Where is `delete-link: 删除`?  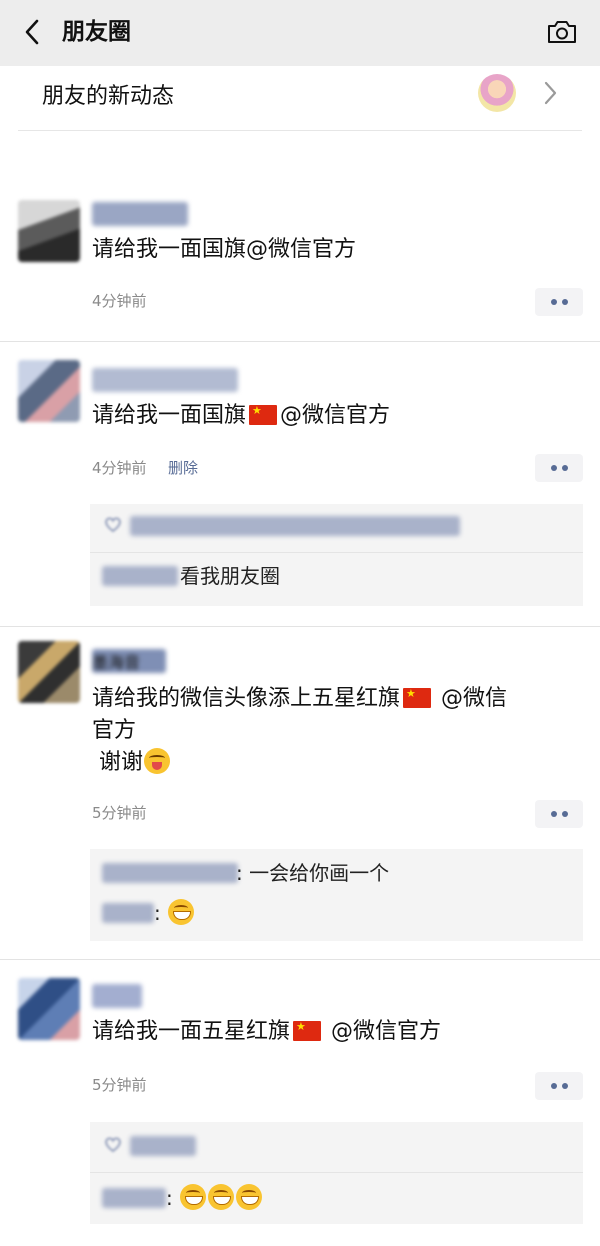
delete-link: 删除 is located at coordinates (183, 467).